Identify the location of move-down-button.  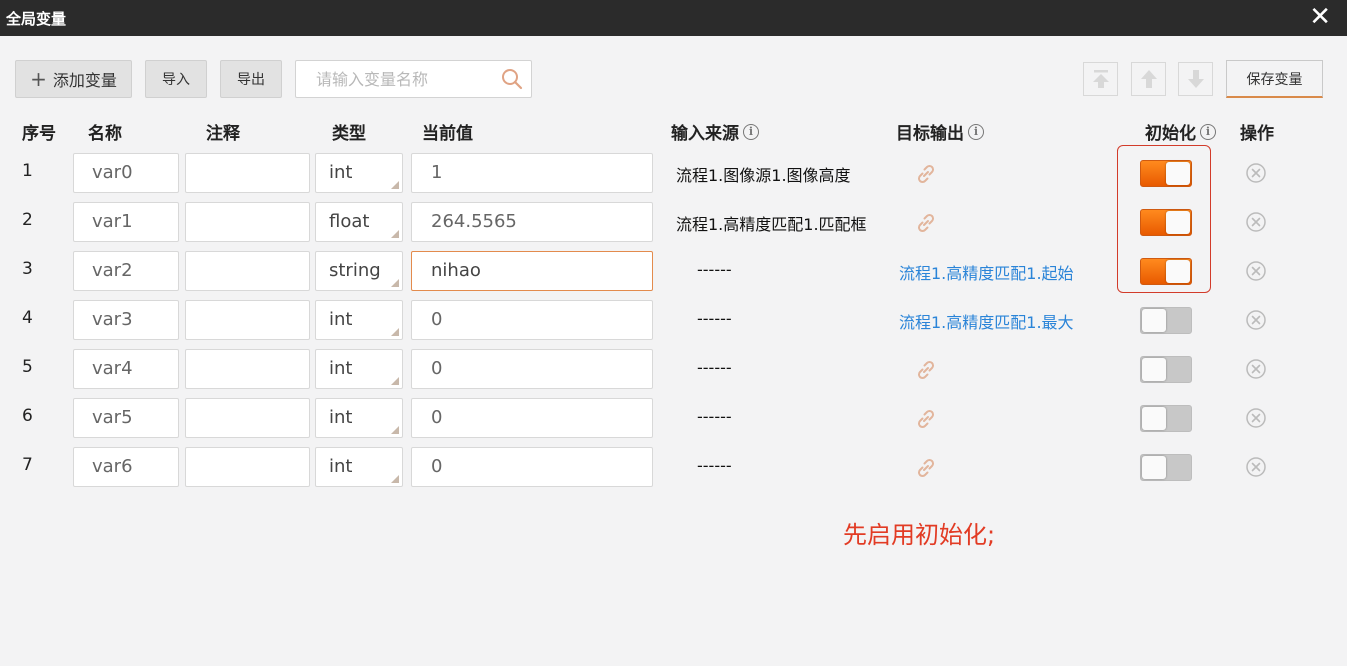
(1195, 79).